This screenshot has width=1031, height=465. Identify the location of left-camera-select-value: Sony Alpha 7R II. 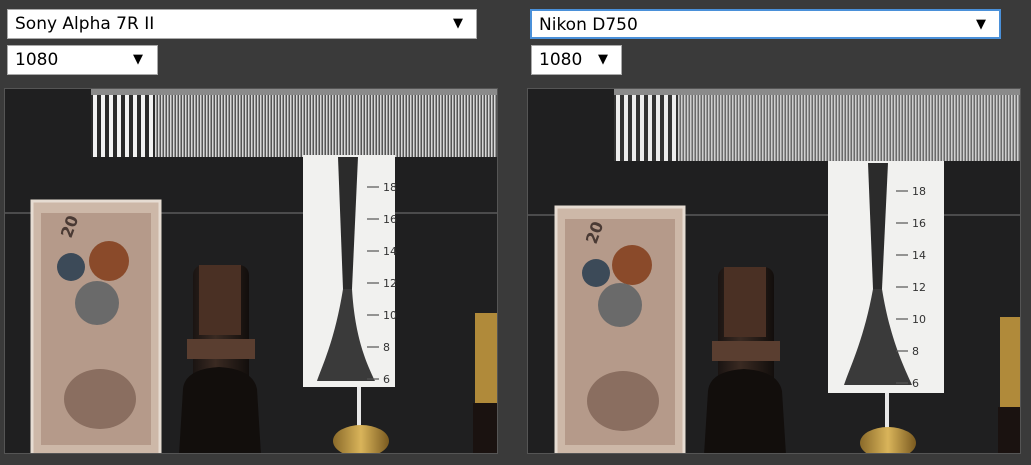
(85, 24).